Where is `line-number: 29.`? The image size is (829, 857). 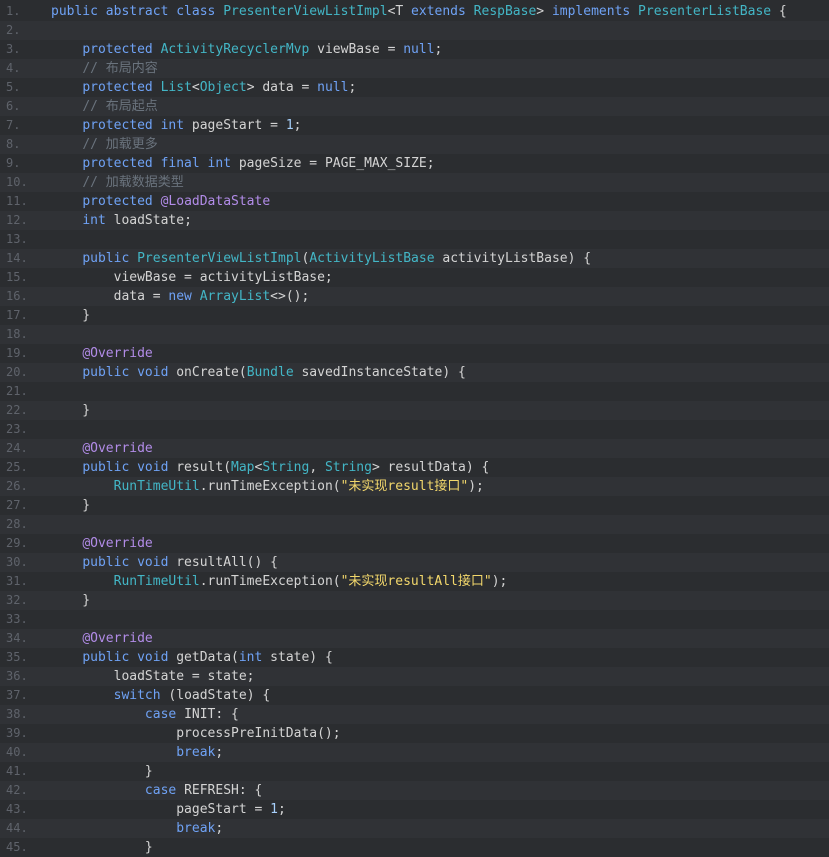
line-number: 29. is located at coordinates (17, 543).